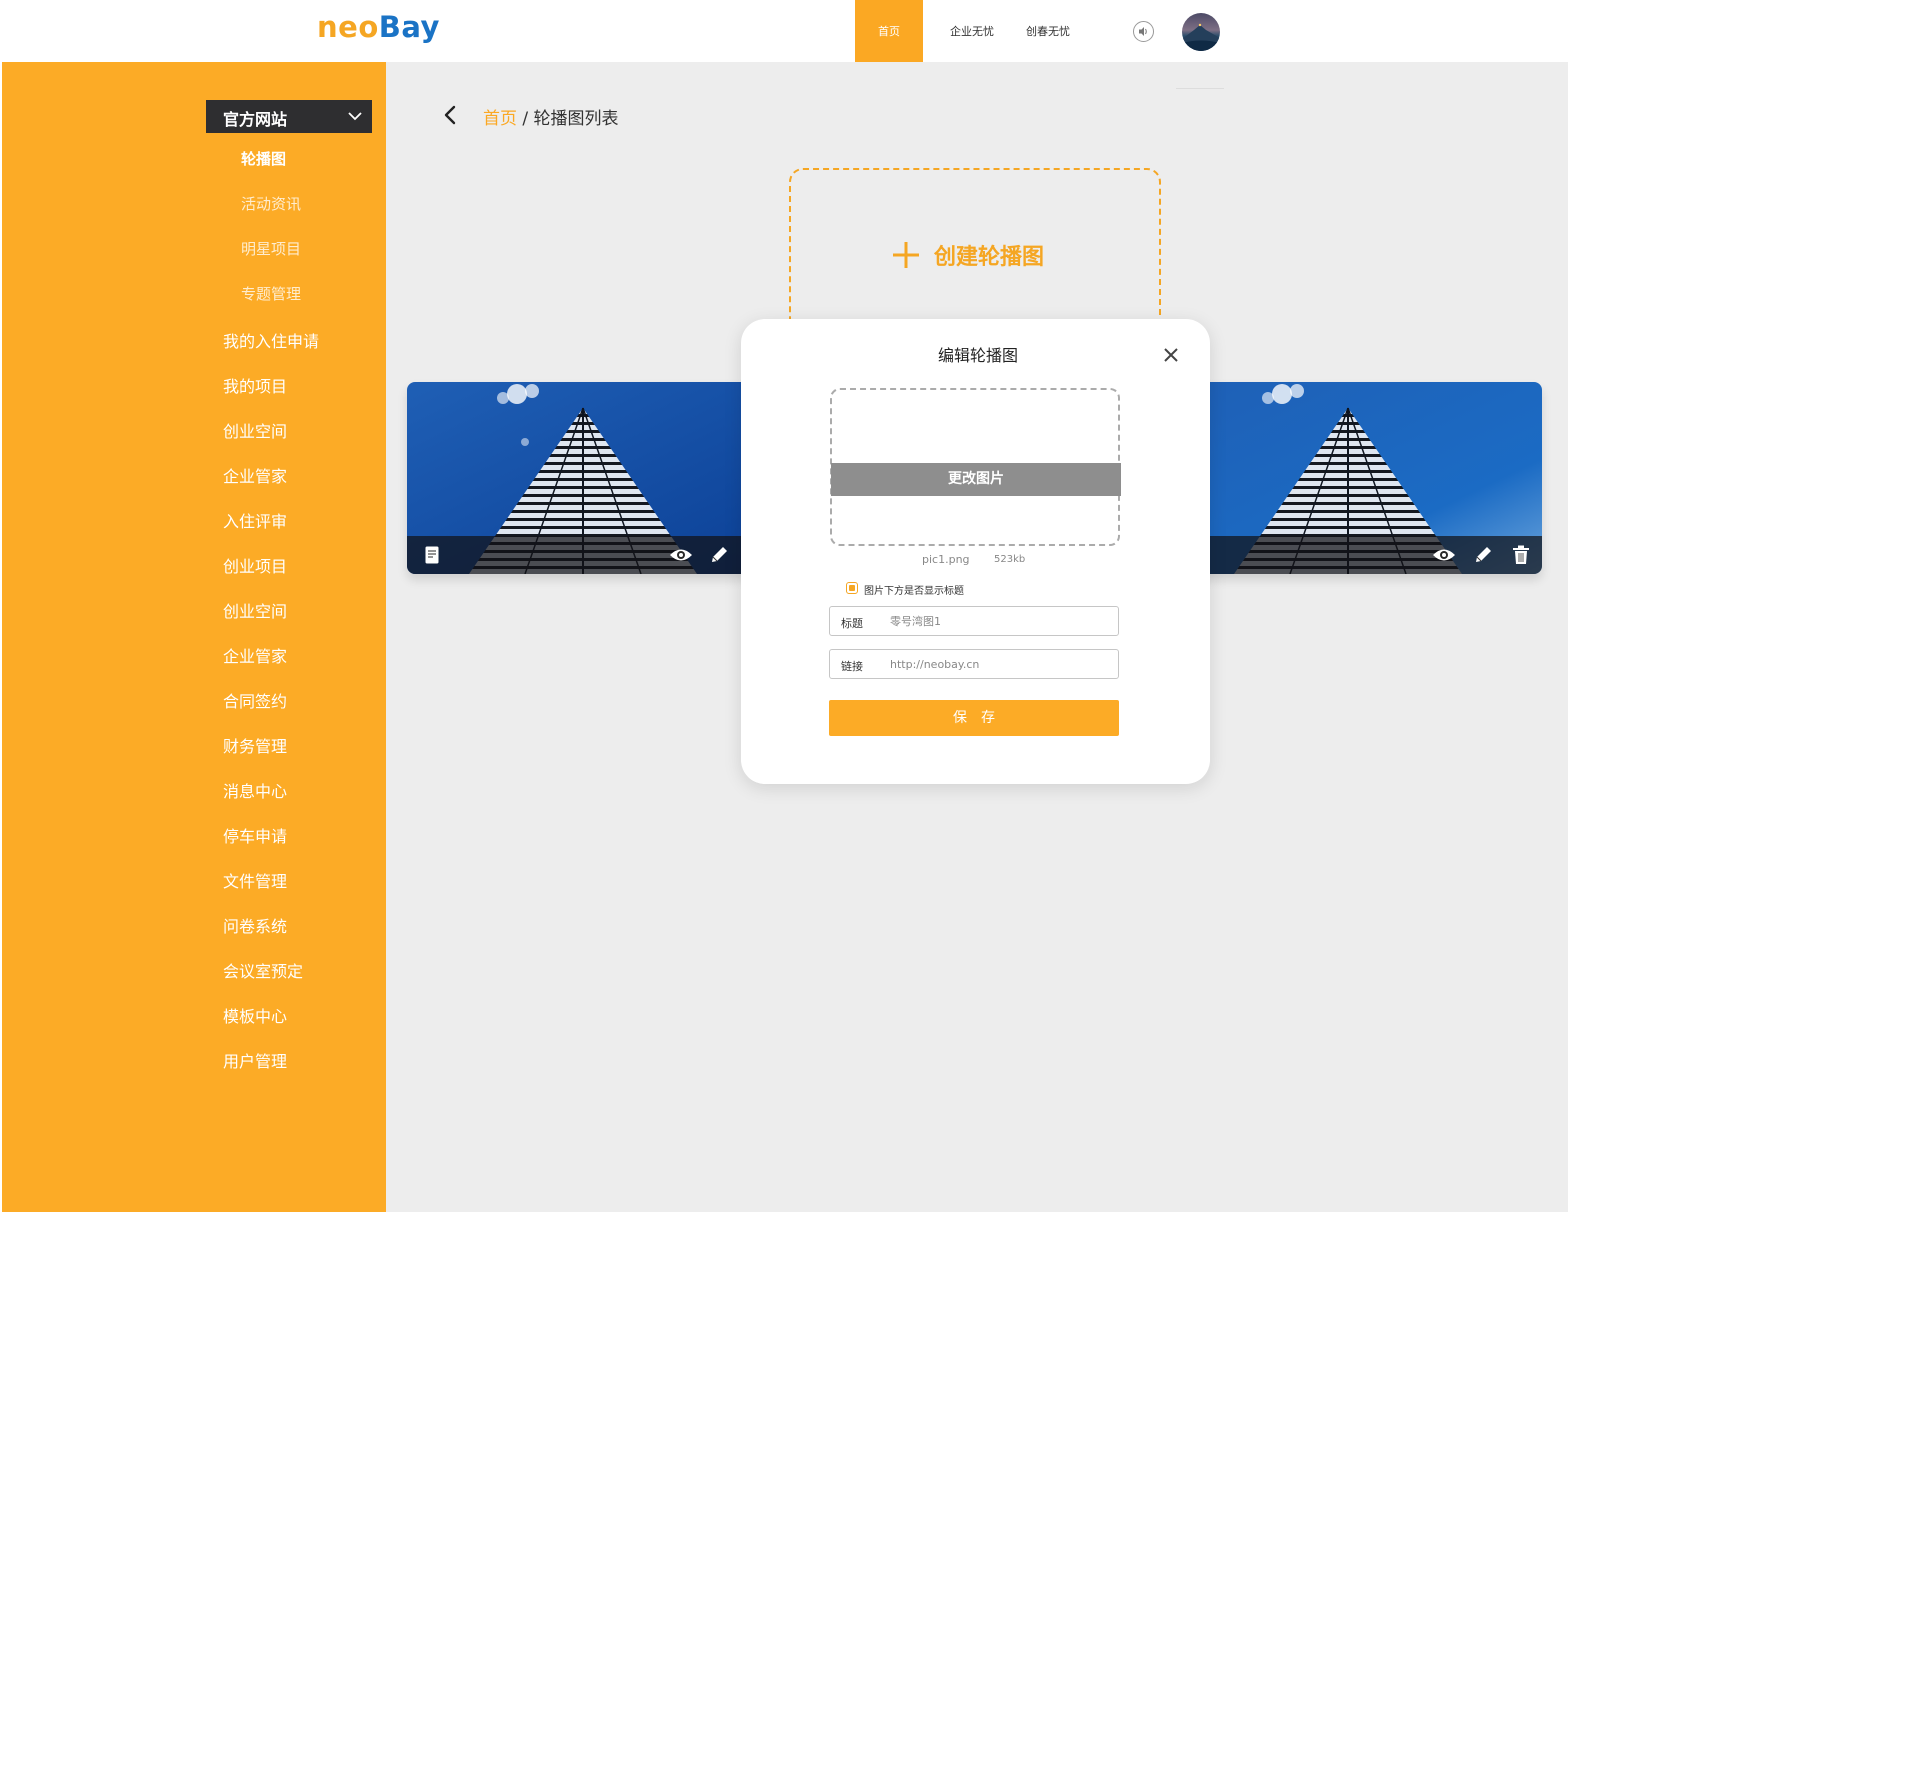  What do you see at coordinates (914, 591) in the screenshot?
I see `show-title-label: 图片下方是否显示标题` at bounding box center [914, 591].